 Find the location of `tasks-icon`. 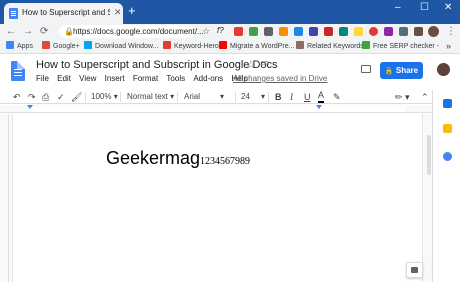

tasks-icon is located at coordinates (447, 156).